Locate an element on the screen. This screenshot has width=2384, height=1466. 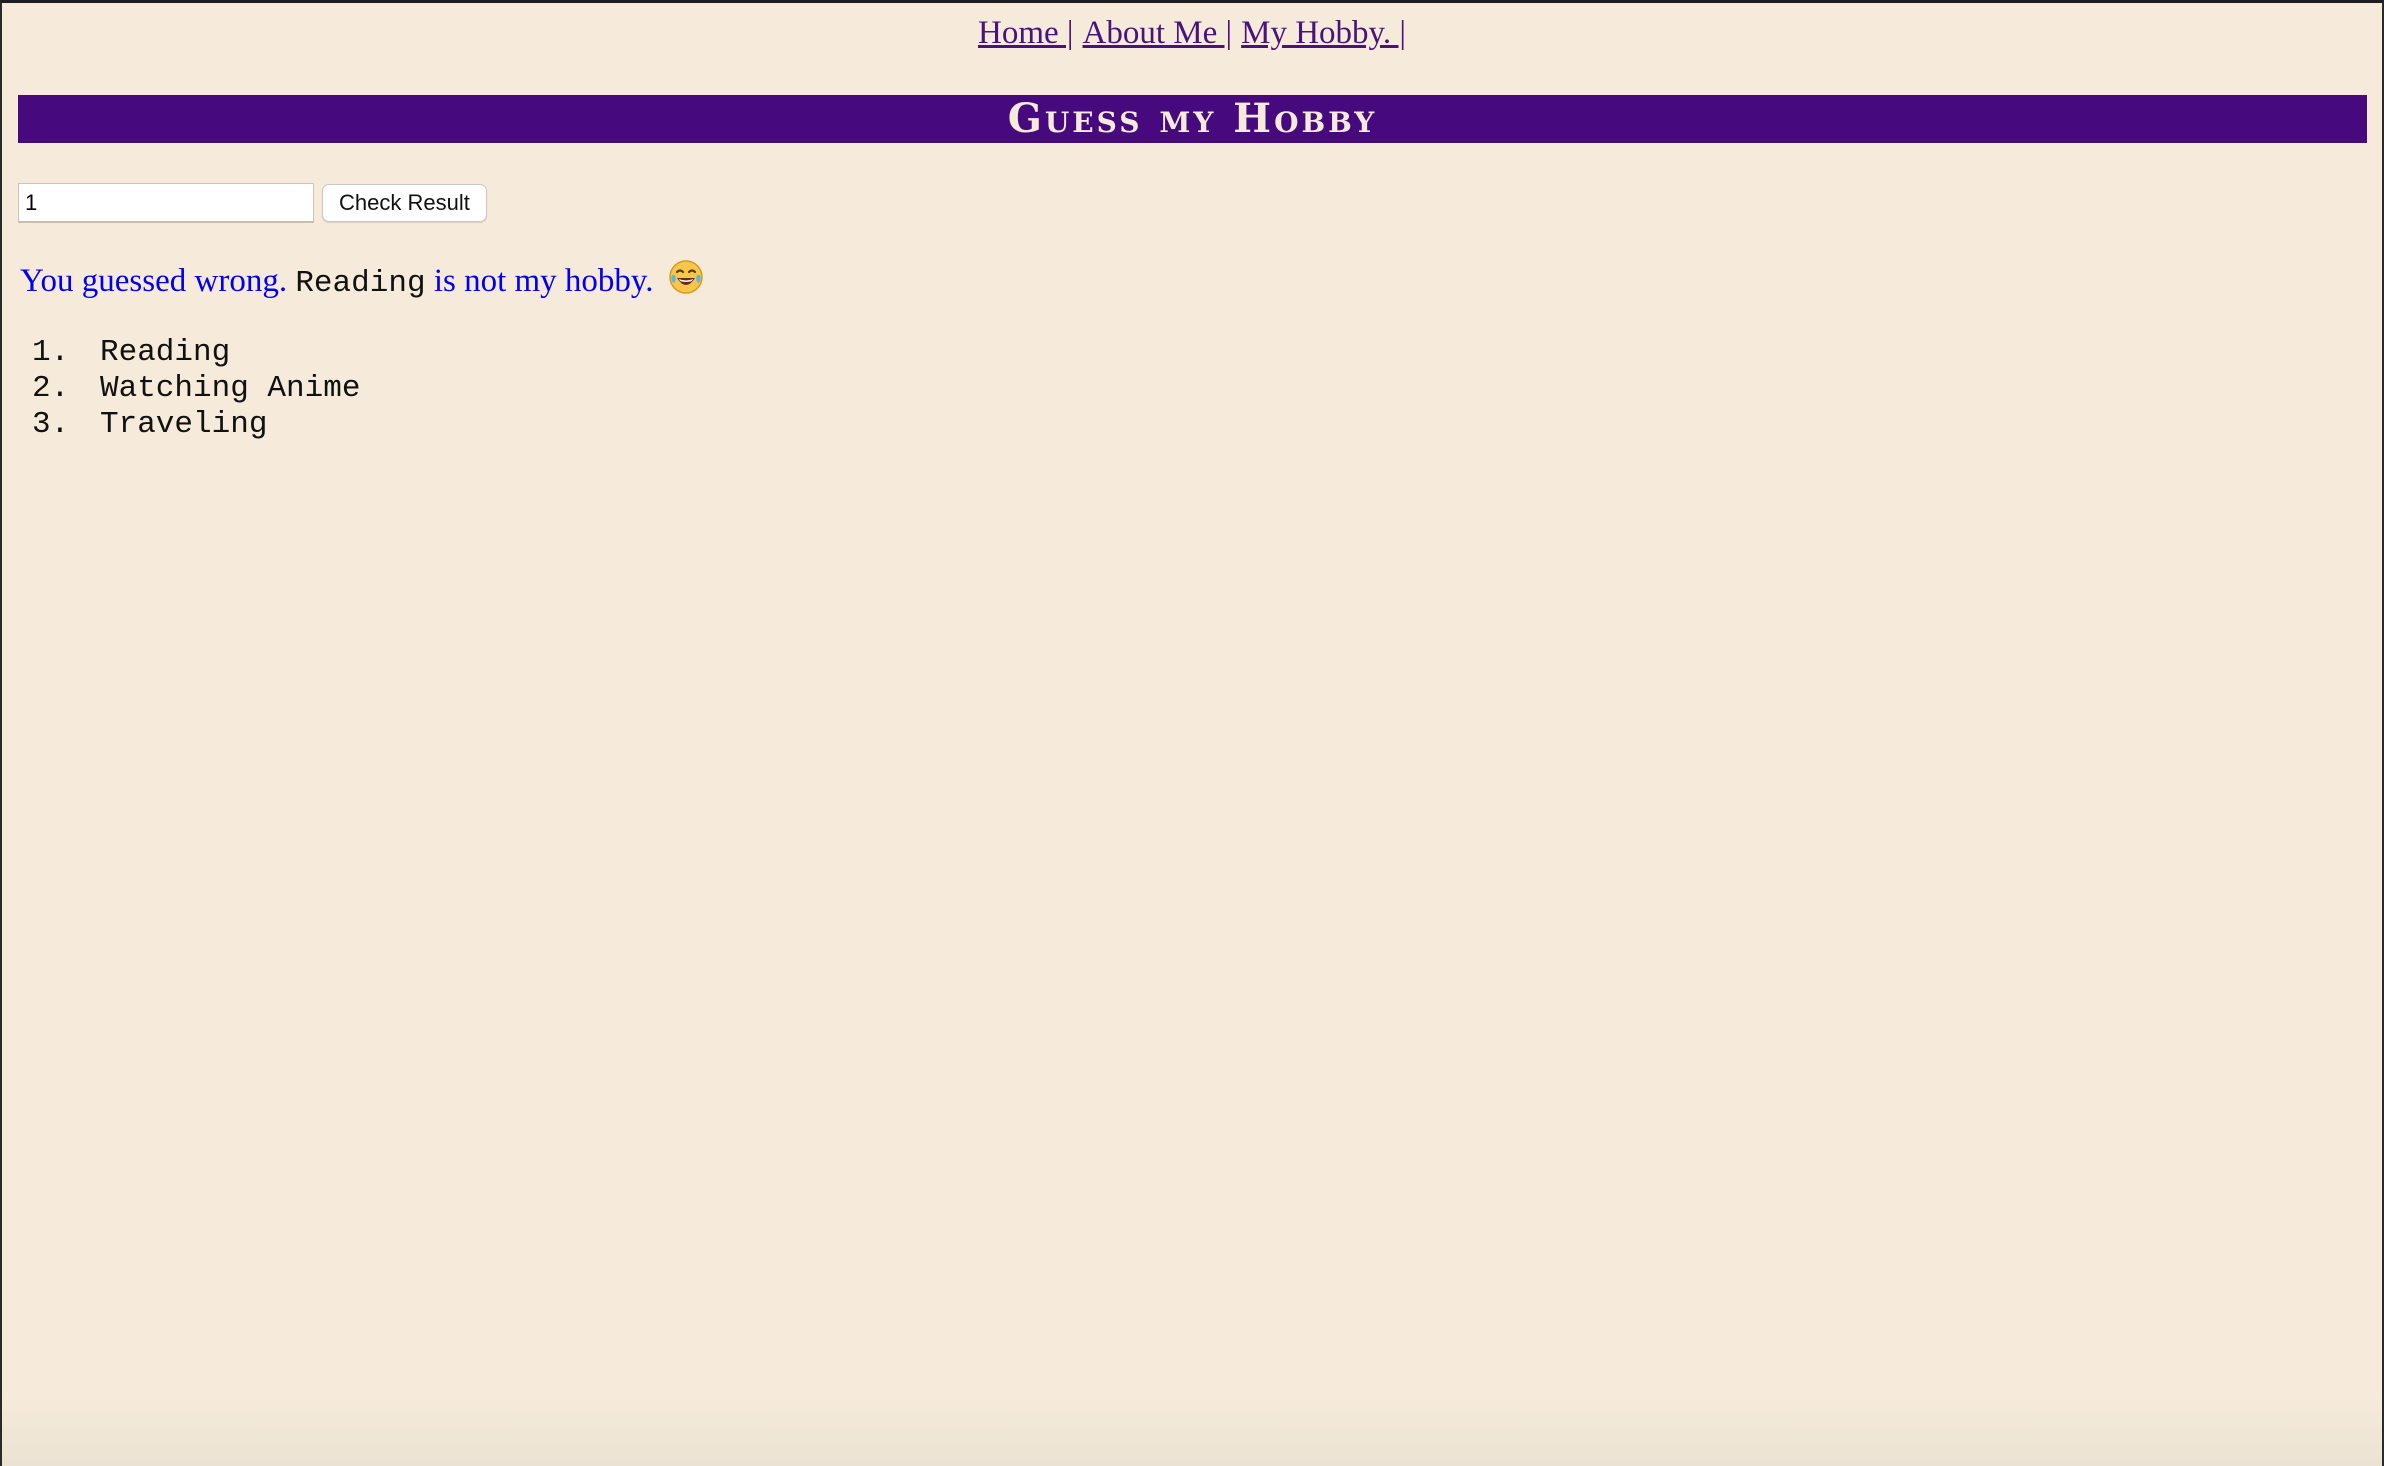
list-item-number: 2. is located at coordinates (51, 388).